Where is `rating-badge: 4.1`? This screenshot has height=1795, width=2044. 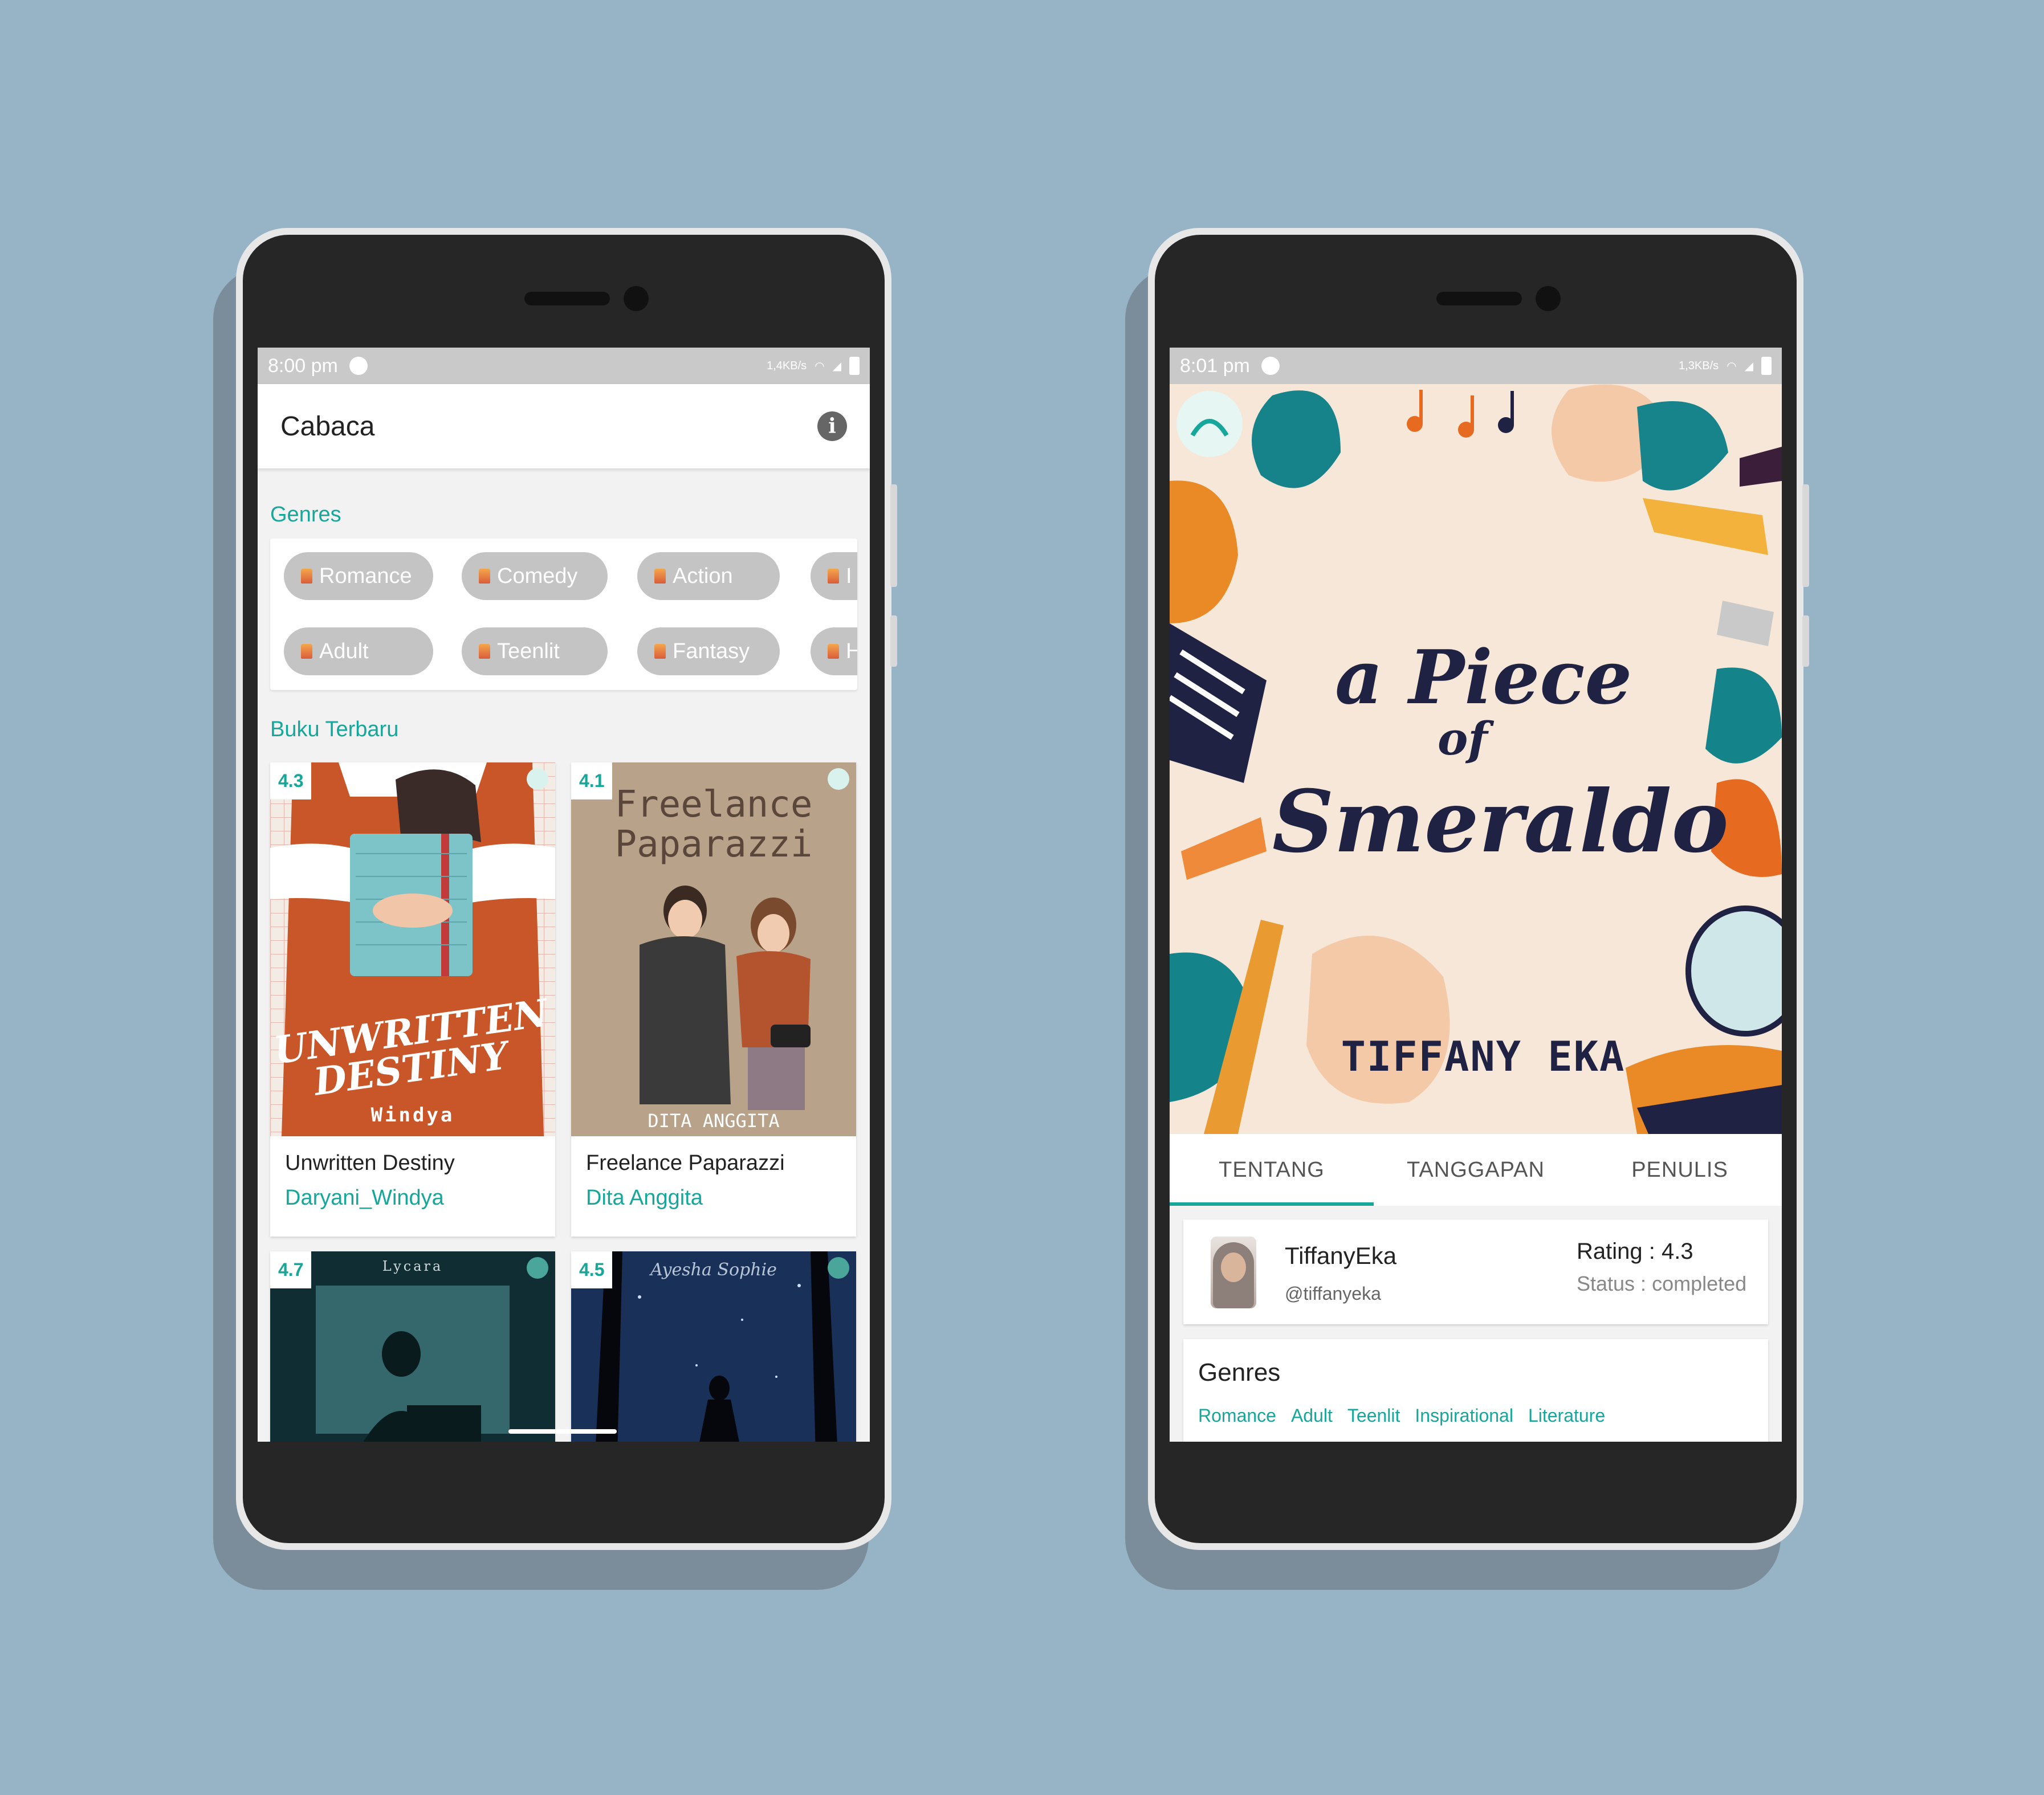
rating-badge: 4.1 is located at coordinates (592, 780).